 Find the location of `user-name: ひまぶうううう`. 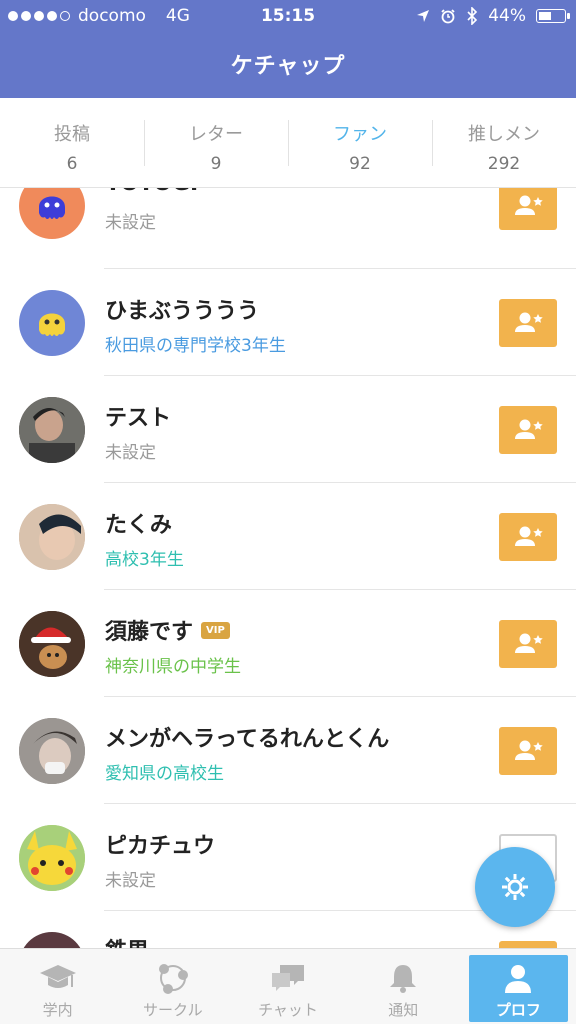

user-name: ひまぶうううう is located at coordinates (182, 311).